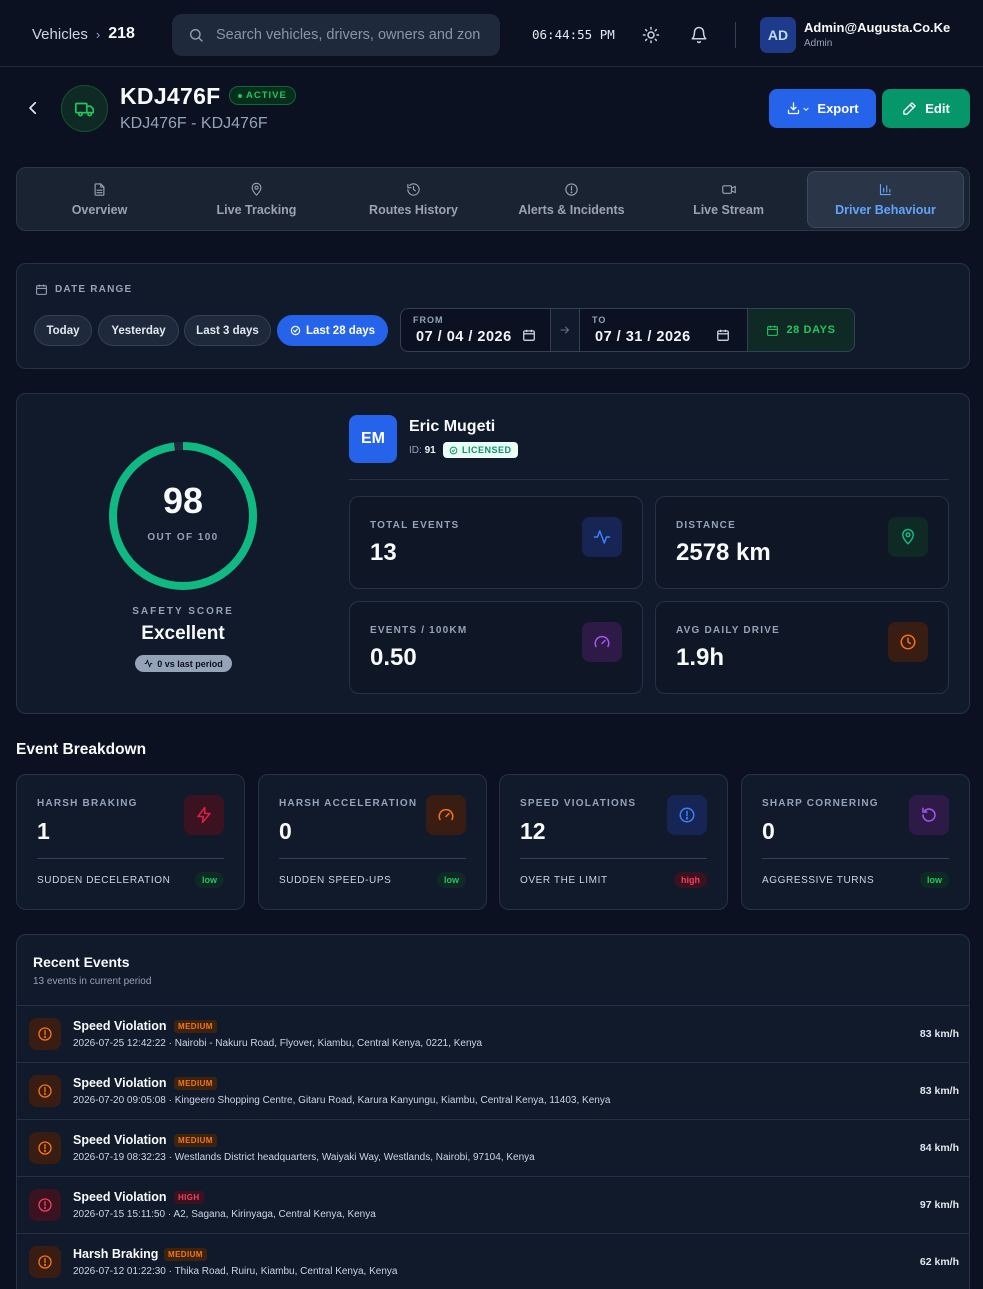  I want to click on edit-label: Edit, so click(937, 108).